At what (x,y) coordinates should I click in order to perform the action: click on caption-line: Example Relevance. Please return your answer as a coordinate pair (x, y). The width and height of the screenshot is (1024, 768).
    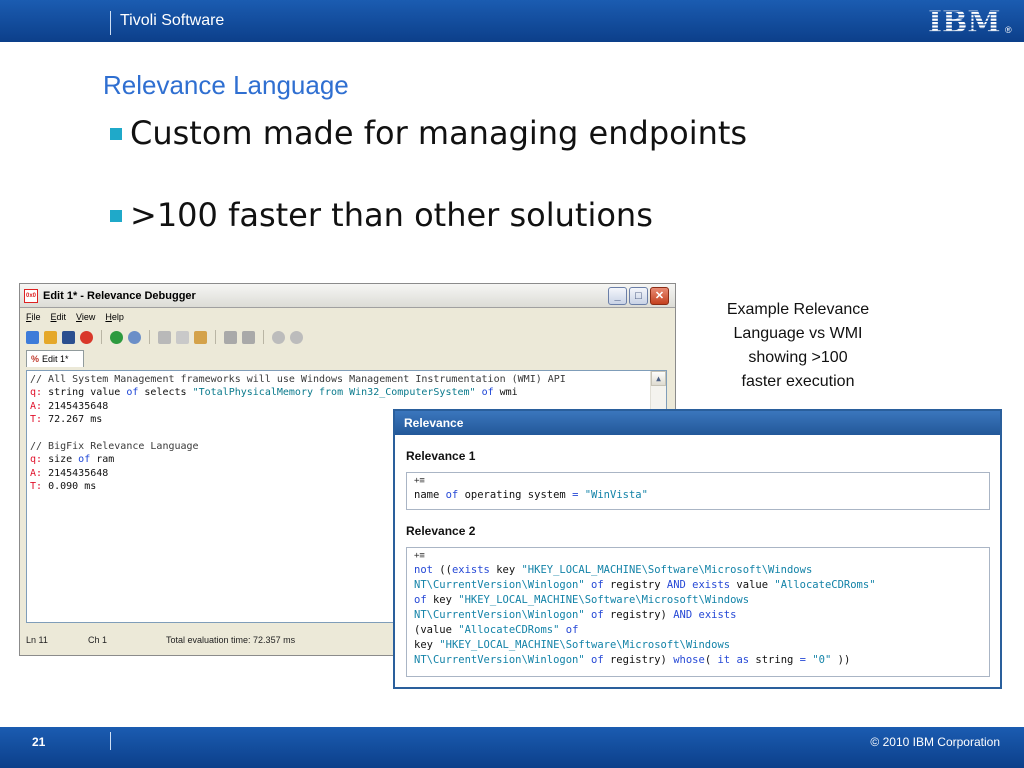
    Looking at the image, I should click on (798, 309).